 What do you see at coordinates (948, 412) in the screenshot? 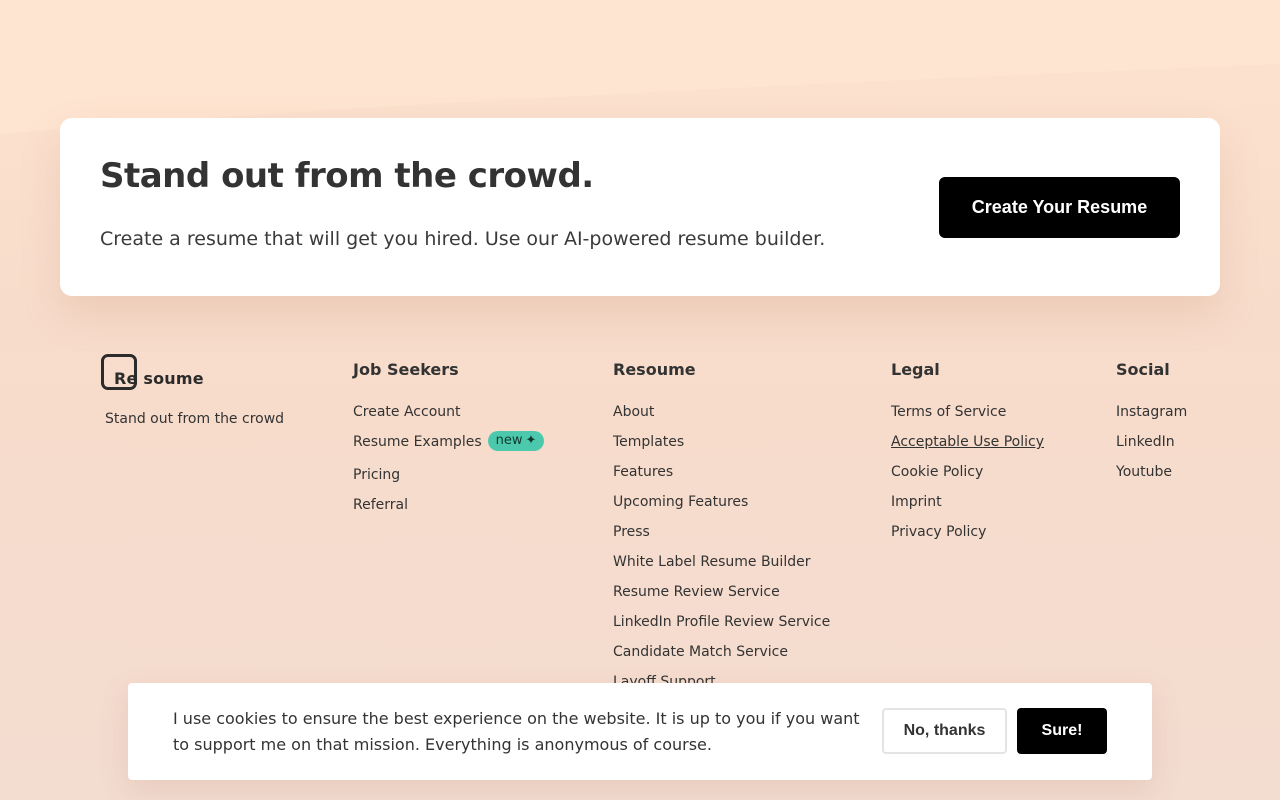
I see `terms-link: Terms of Service` at bounding box center [948, 412].